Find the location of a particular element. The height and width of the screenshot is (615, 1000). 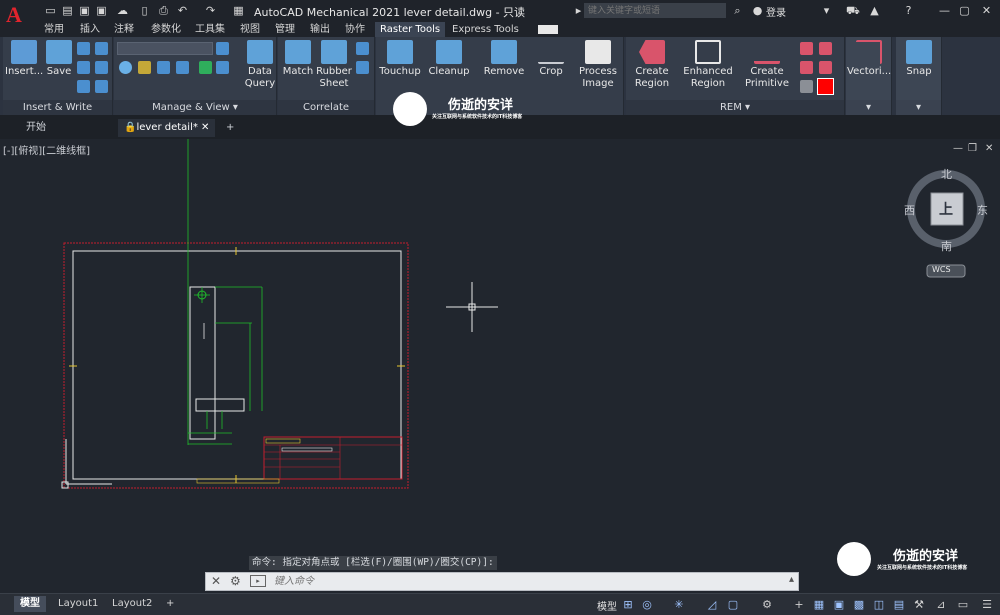

model-space-toggle: 模型 is located at coordinates (607, 605).